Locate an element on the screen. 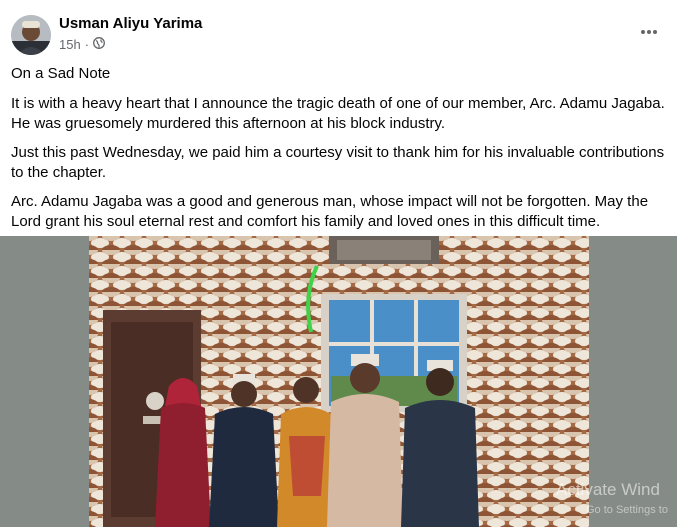 This screenshot has height=527, width=677. post-time: 15h is located at coordinates (70, 44).